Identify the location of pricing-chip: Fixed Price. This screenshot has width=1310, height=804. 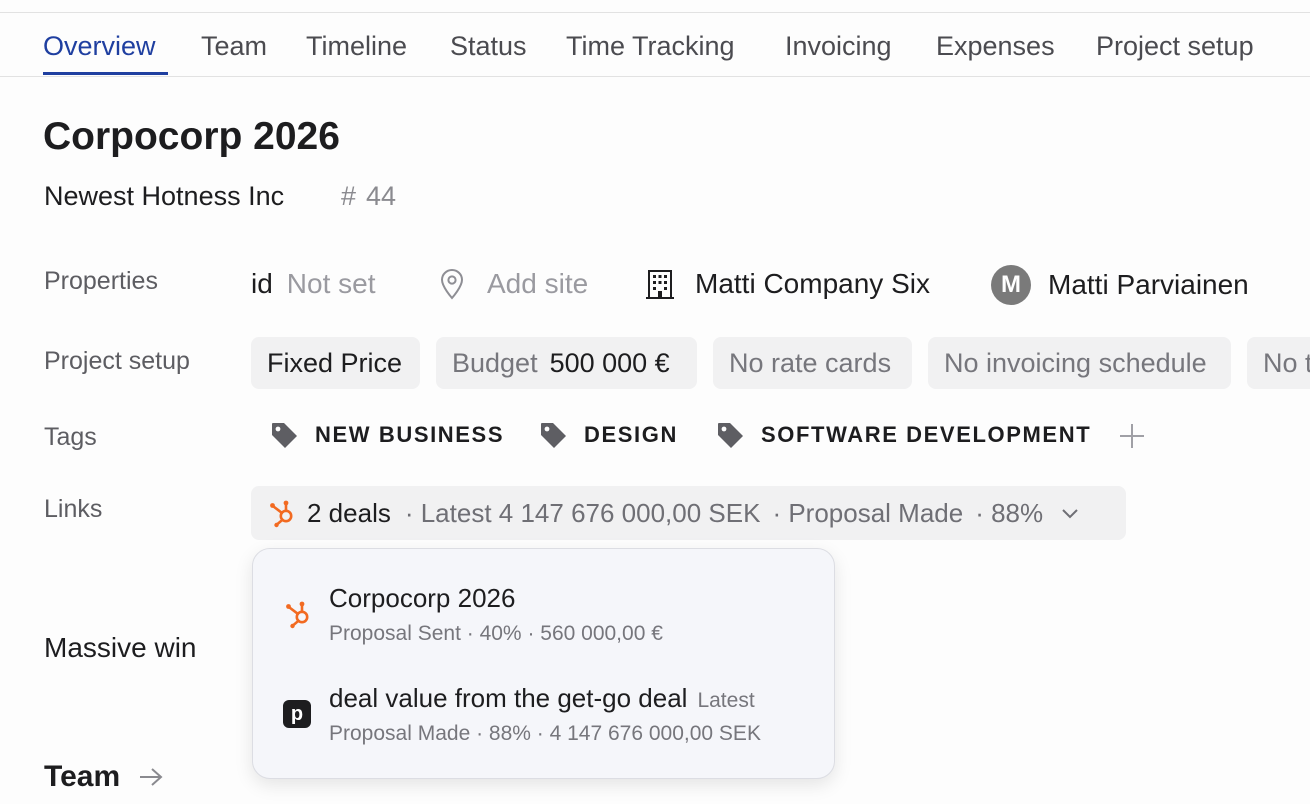
(335, 363).